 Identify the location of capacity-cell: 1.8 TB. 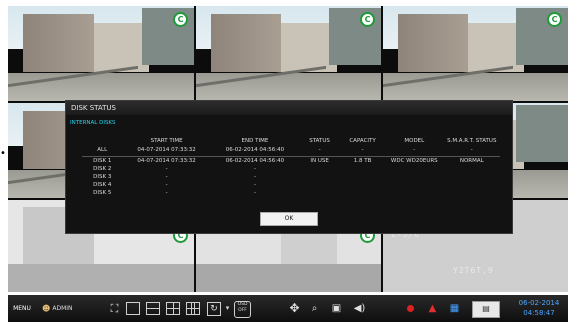
(362, 161).